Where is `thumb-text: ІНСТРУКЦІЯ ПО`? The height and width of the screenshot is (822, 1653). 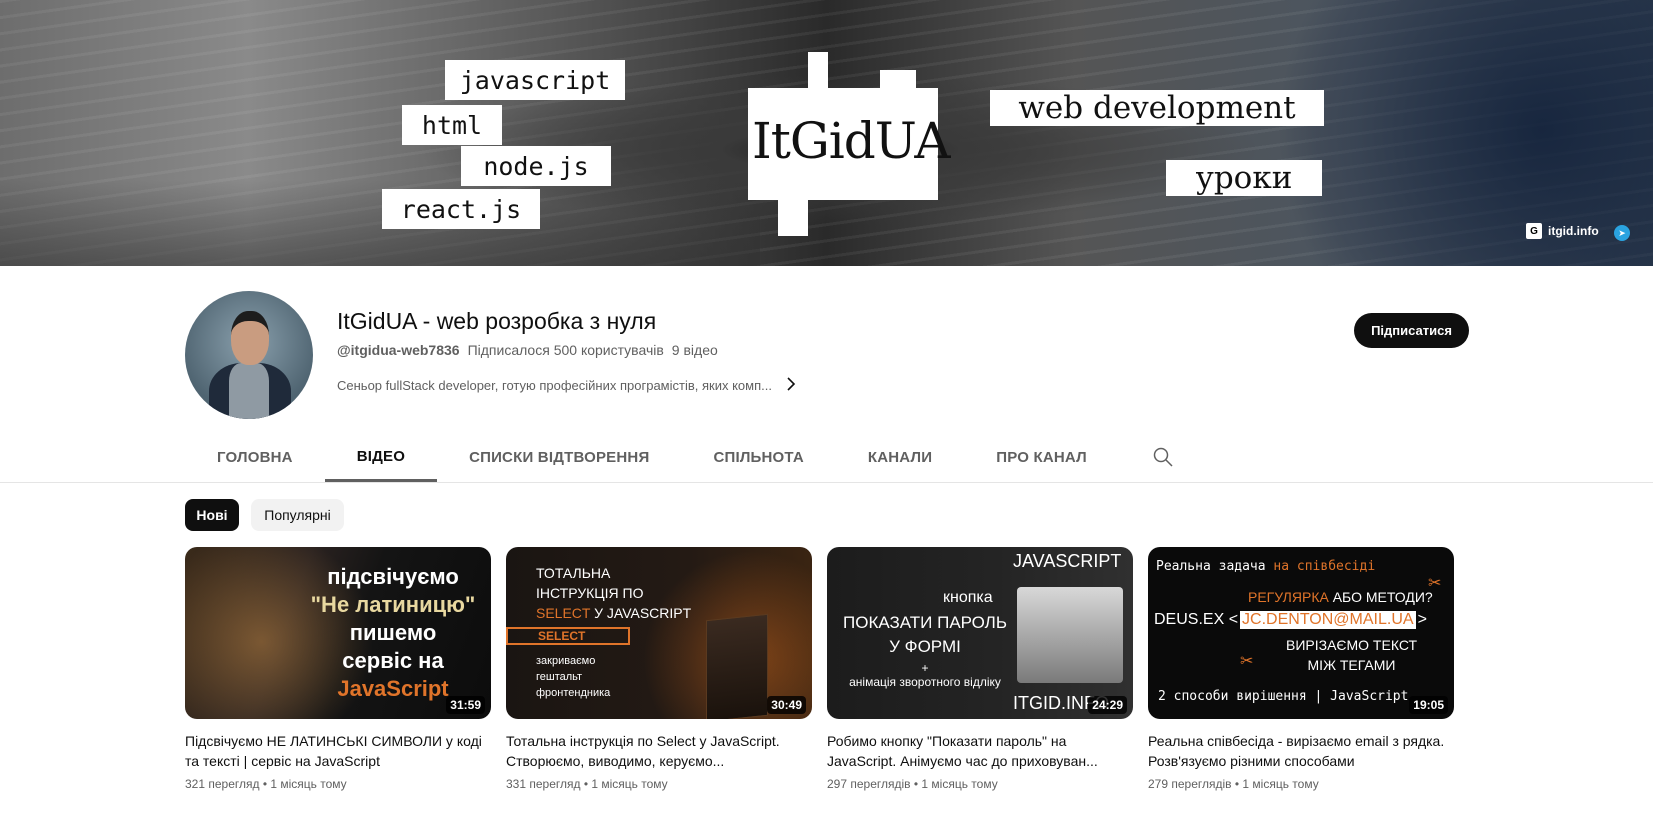
thumb-text: ІНСТРУКЦІЯ ПО is located at coordinates (590, 593).